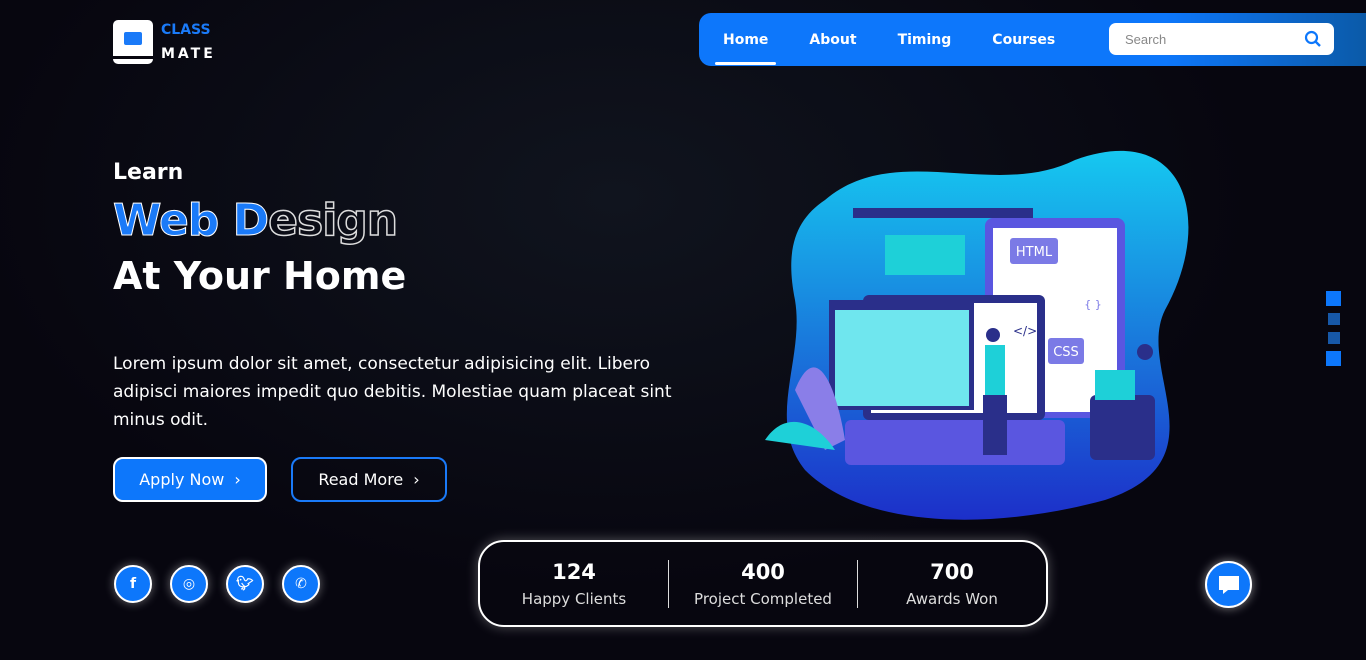  I want to click on nav-home: Home, so click(745, 48).